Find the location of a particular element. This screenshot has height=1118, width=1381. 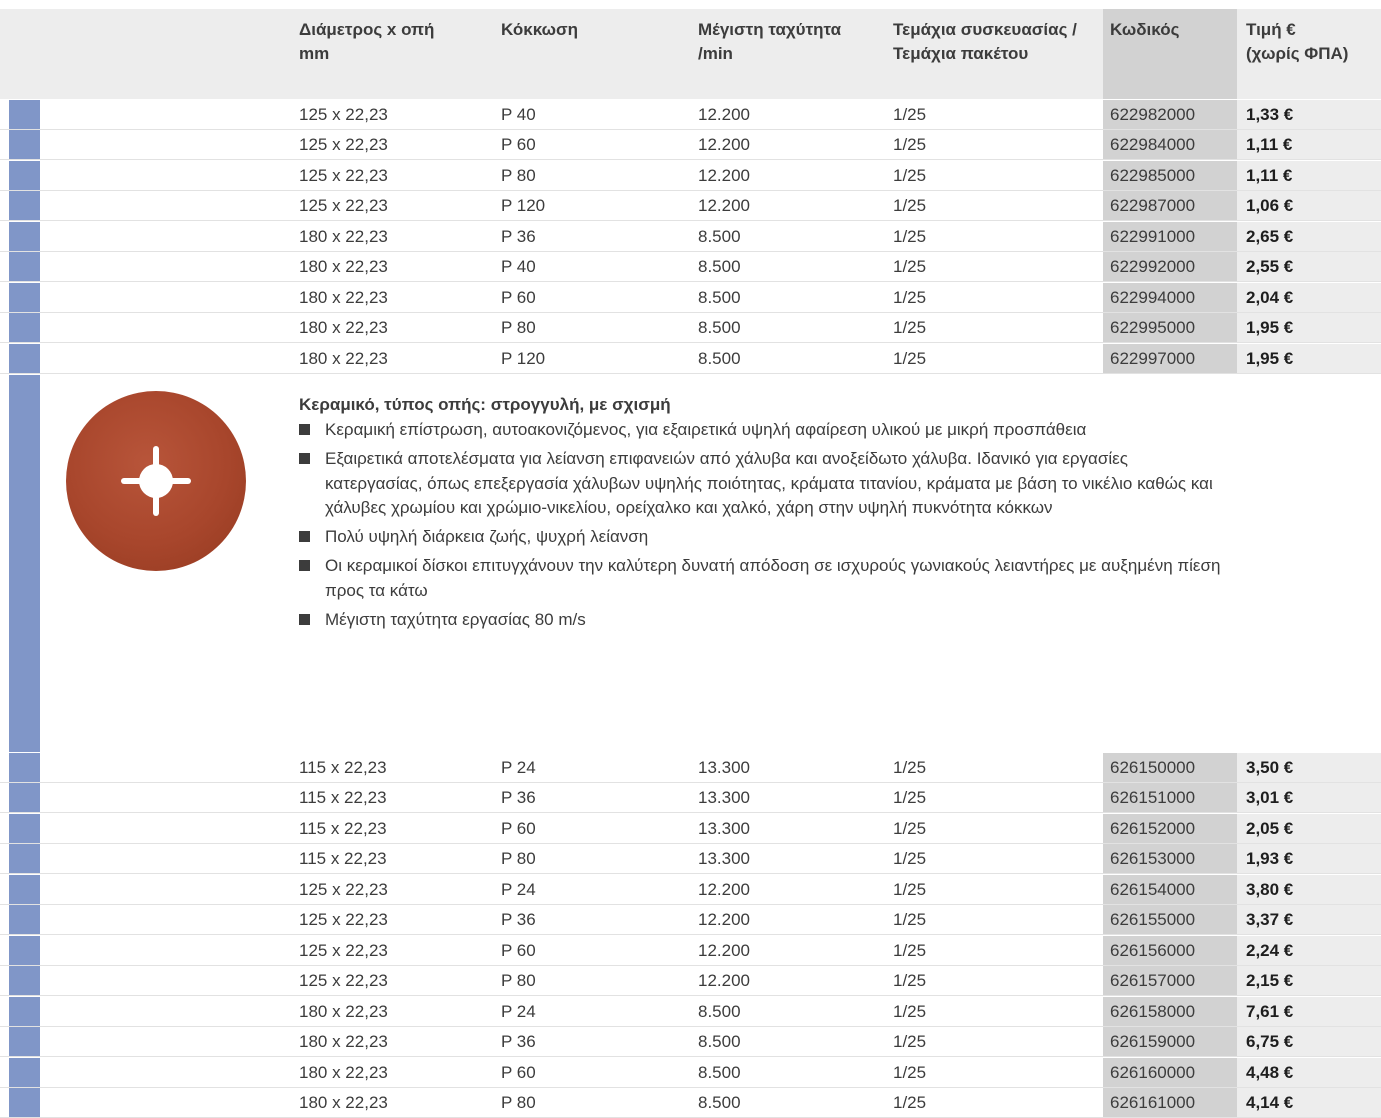

header-code: Κωδικός is located at coordinates (1145, 29).